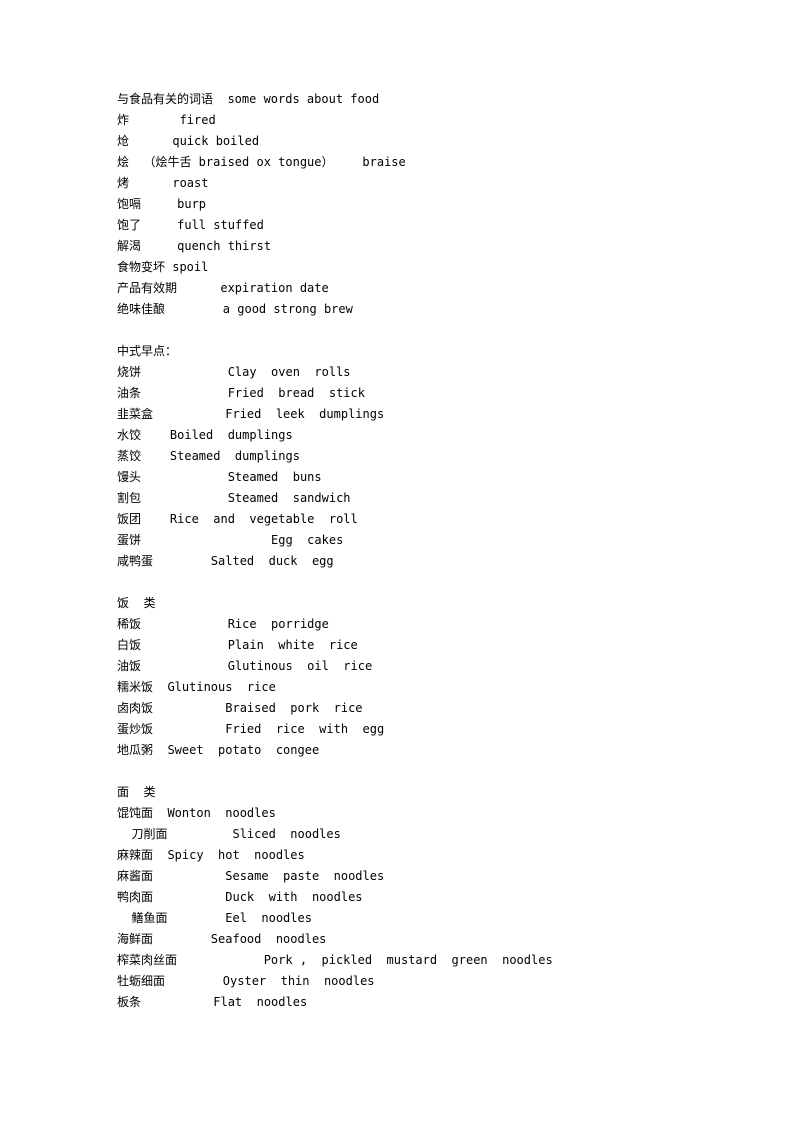 The height and width of the screenshot is (1123, 794). I want to click on entry-line: 饱嗝 burp, so click(162, 204).